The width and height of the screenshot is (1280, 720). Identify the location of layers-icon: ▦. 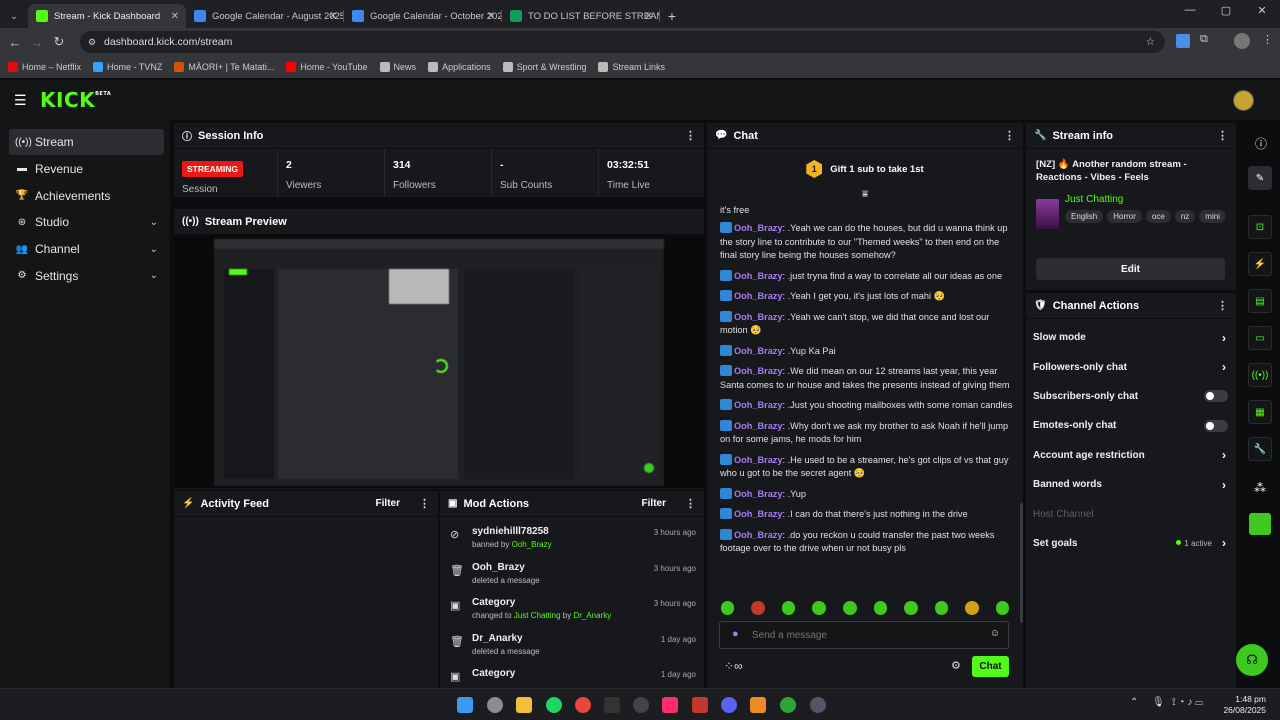
(1260, 412).